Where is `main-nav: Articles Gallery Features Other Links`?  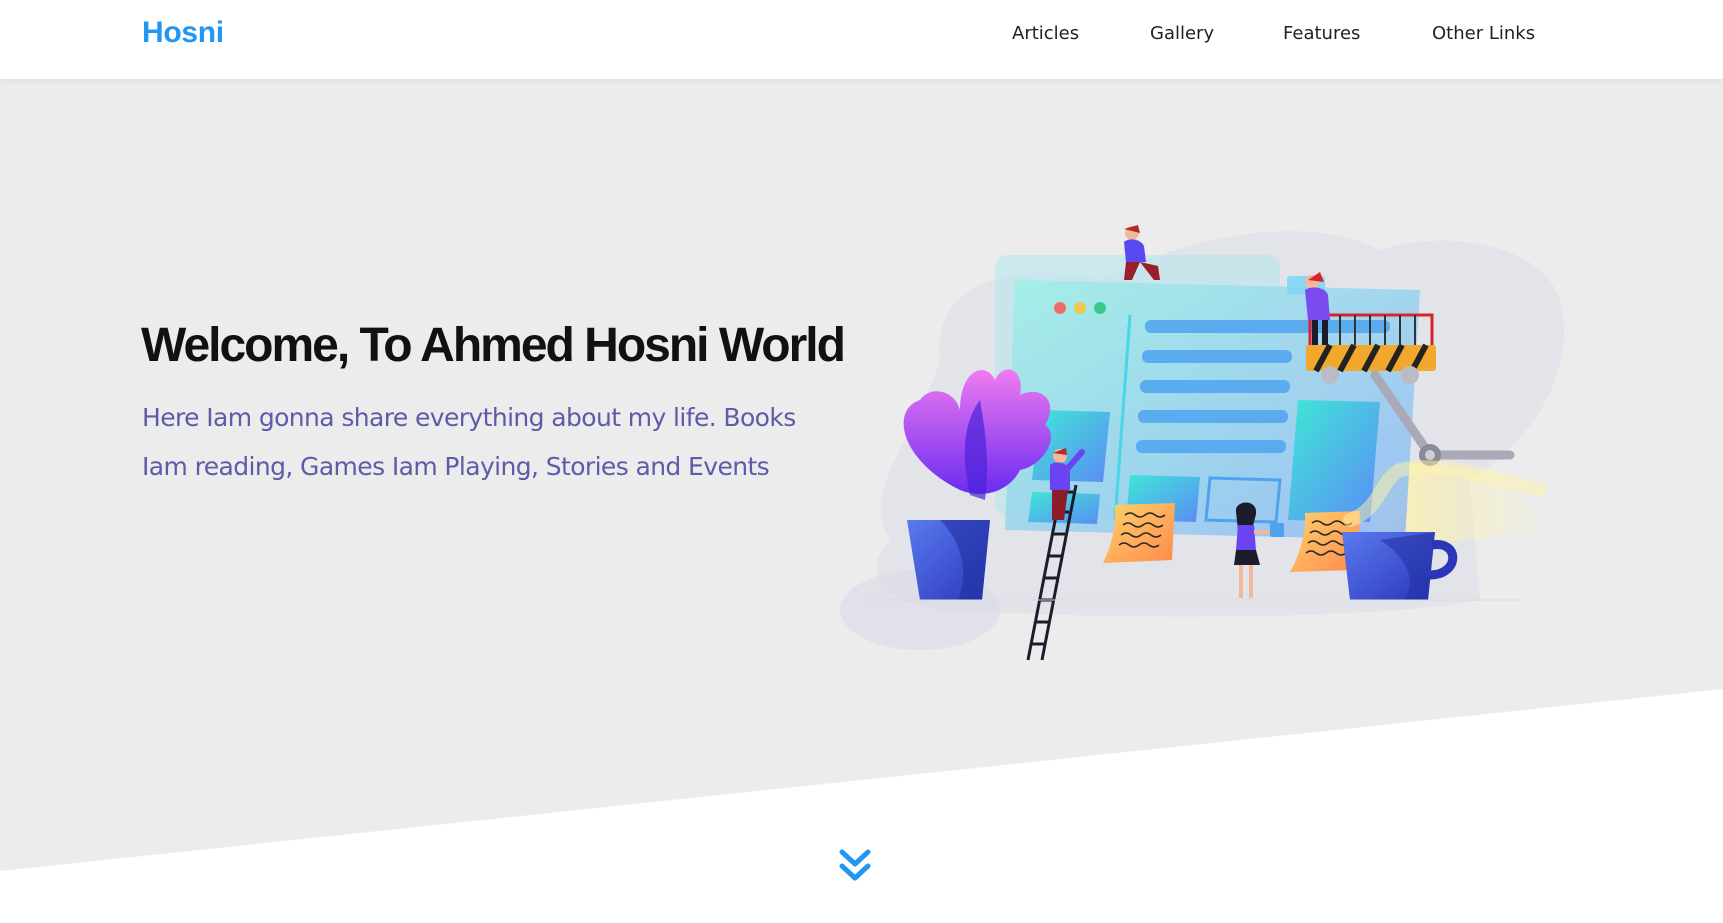 main-nav: Articles Gallery Features Other Links is located at coordinates (861, 35).